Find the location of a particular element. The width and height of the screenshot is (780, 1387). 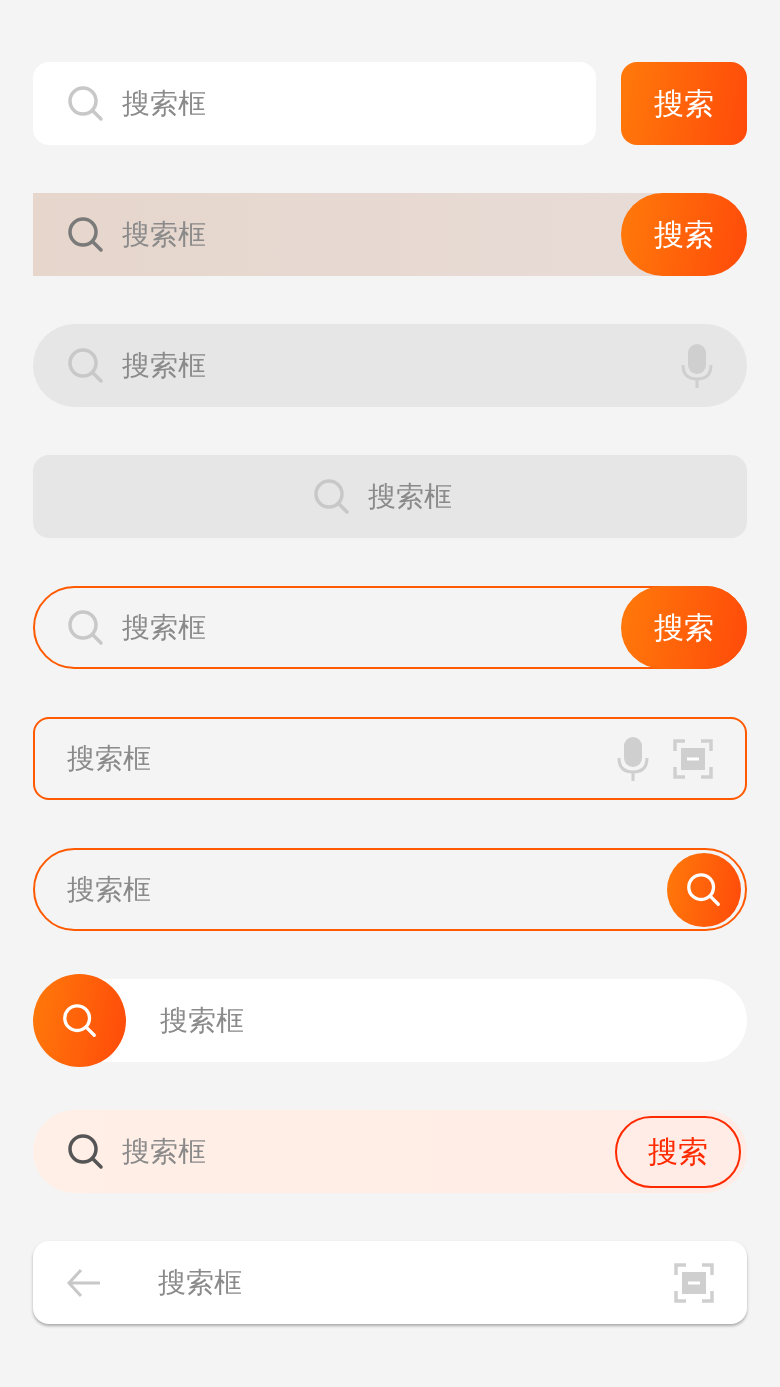

microphone-icon is located at coordinates (633, 758).